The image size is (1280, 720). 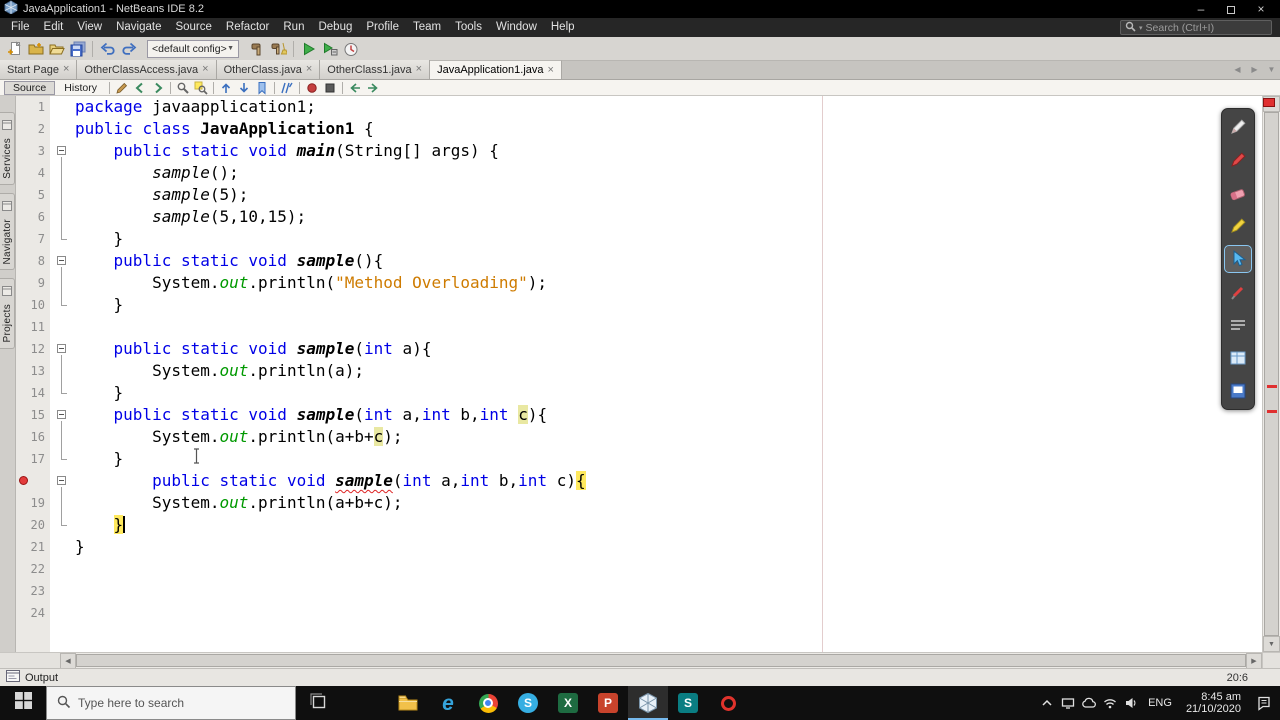 I want to click on taskbar-app-powerpoint: P, so click(x=608, y=703).